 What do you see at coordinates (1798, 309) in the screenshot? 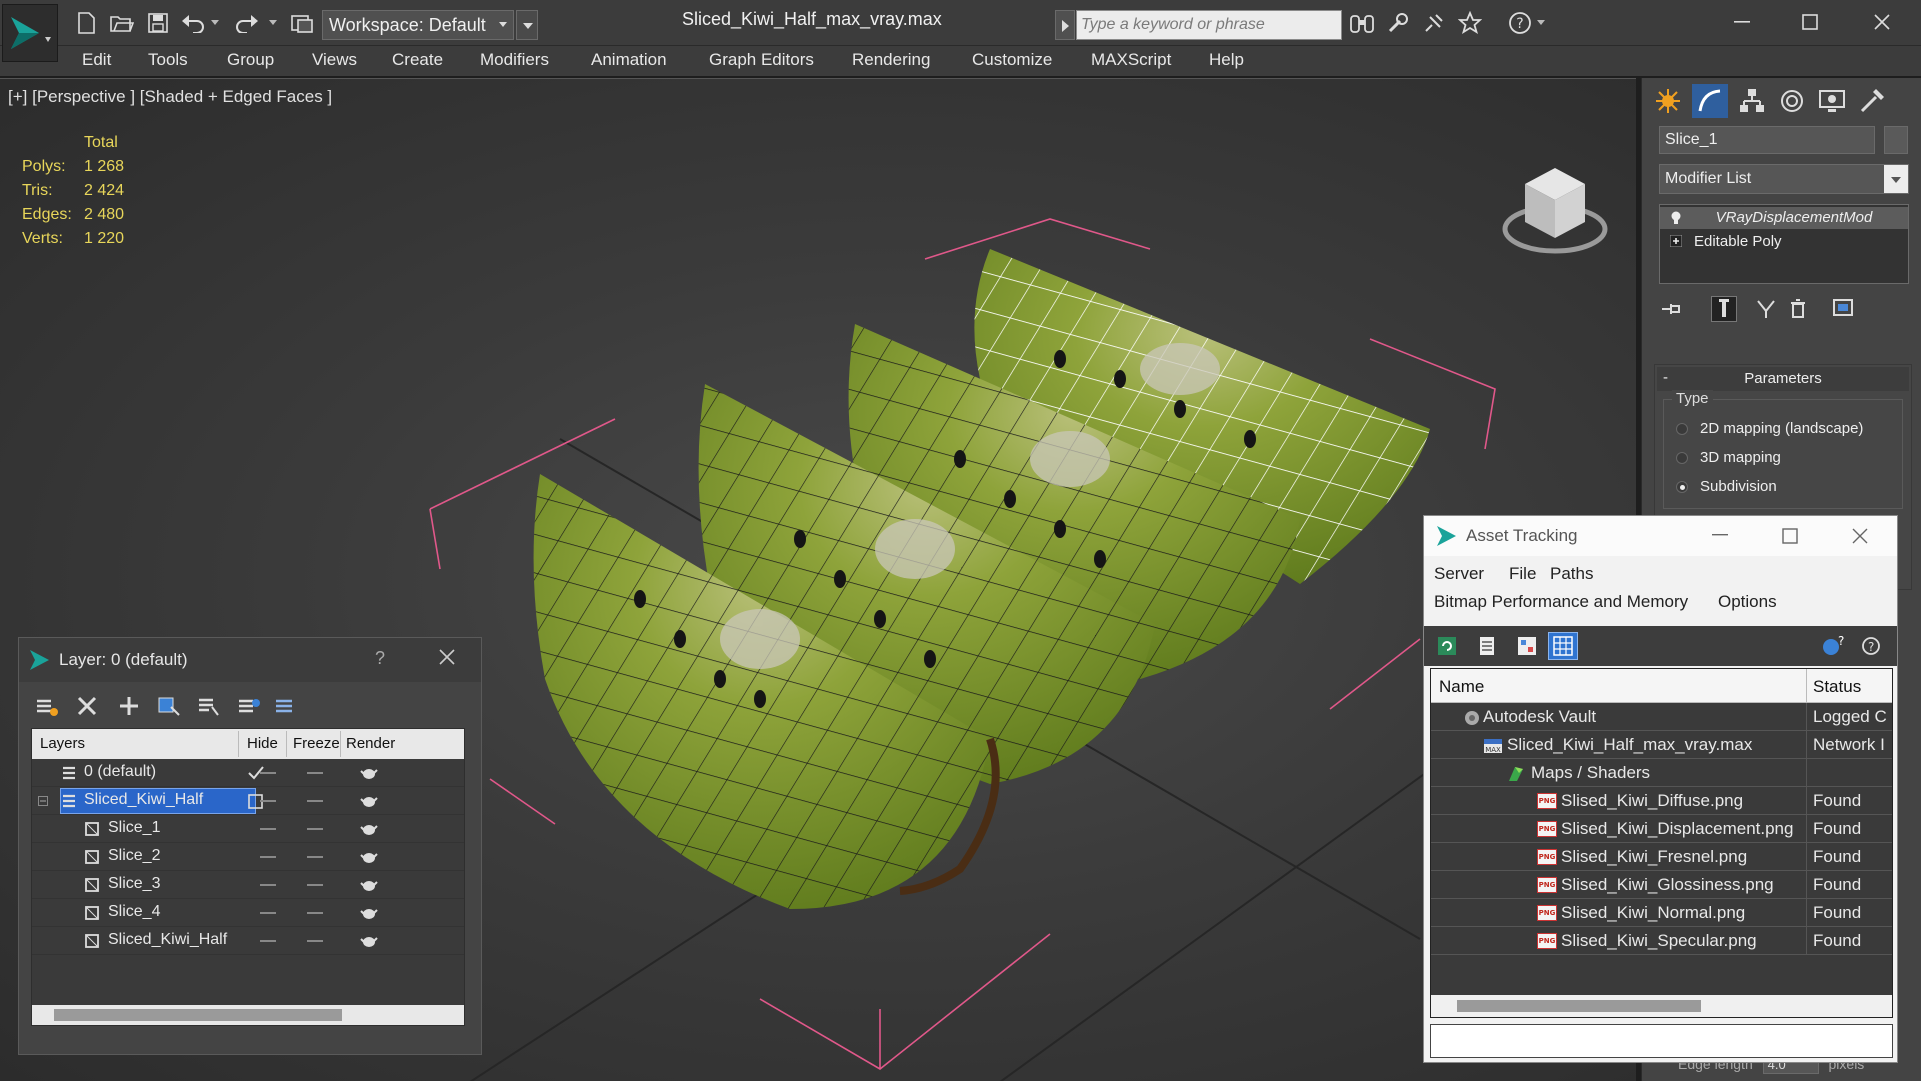
I see `remove-modifier-button` at bounding box center [1798, 309].